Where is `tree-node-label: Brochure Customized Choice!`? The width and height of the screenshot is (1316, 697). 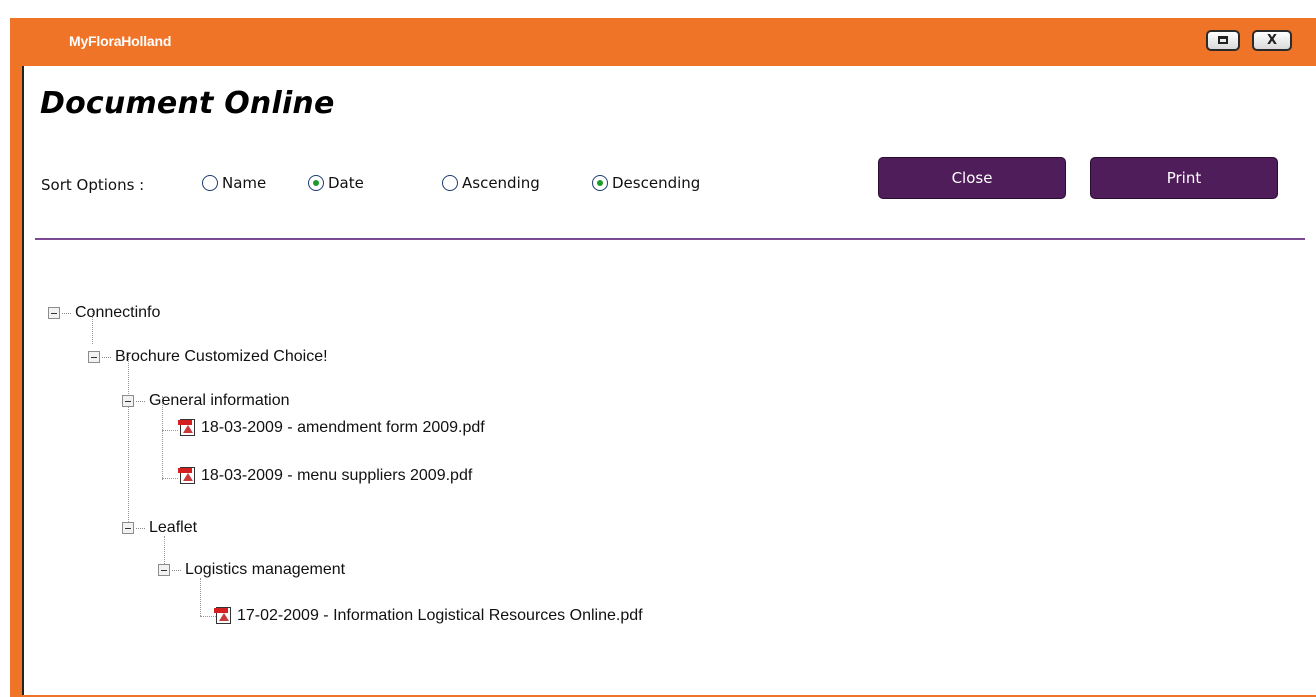
tree-node-label: Brochure Customized Choice! is located at coordinates (221, 356).